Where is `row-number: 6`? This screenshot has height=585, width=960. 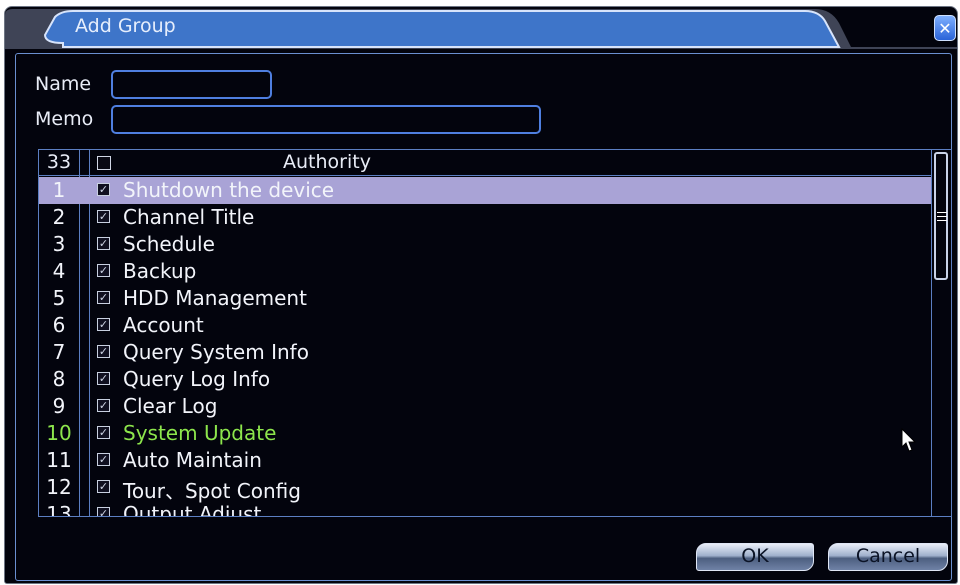 row-number: 6 is located at coordinates (59, 325).